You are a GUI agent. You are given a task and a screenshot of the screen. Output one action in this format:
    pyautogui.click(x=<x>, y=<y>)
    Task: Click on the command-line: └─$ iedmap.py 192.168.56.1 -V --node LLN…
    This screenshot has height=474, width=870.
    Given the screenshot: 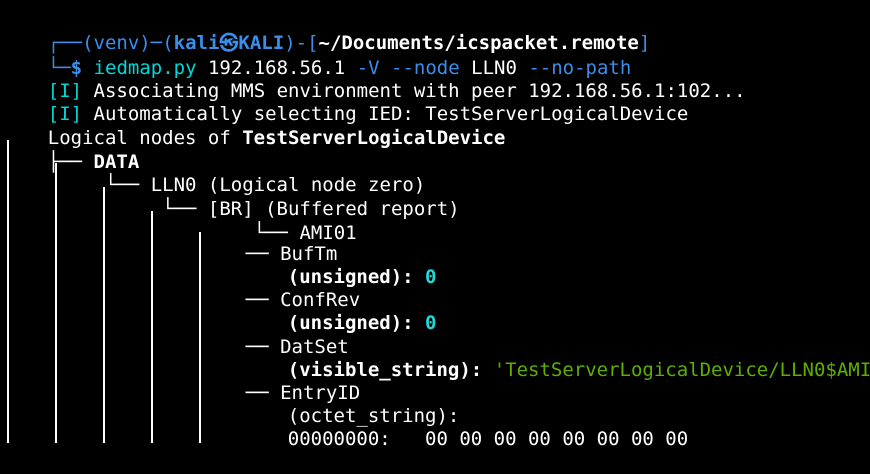 What is the action you would take?
    pyautogui.click(x=317, y=56)
    